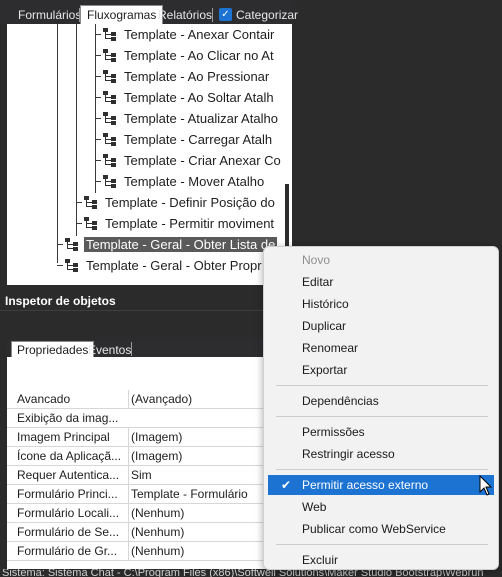  Describe the element at coordinates (149, 532) in the screenshot. I see `property-row: Formulário de Se... (Nenhum)` at that location.